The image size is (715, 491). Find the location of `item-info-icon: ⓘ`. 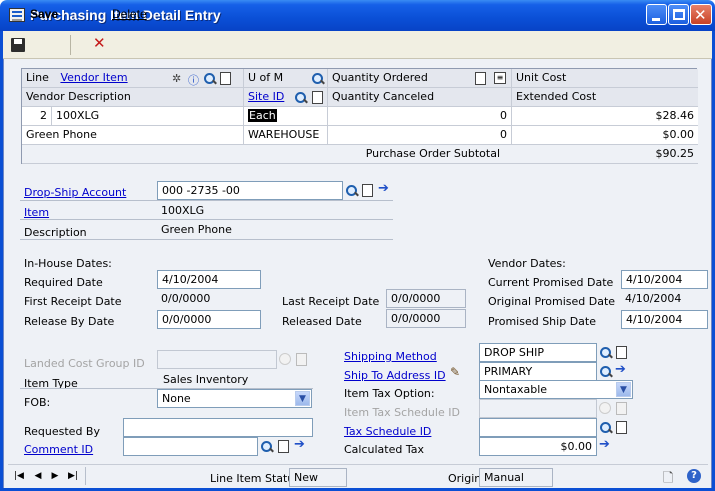

item-info-icon: ⓘ is located at coordinates (195, 79).